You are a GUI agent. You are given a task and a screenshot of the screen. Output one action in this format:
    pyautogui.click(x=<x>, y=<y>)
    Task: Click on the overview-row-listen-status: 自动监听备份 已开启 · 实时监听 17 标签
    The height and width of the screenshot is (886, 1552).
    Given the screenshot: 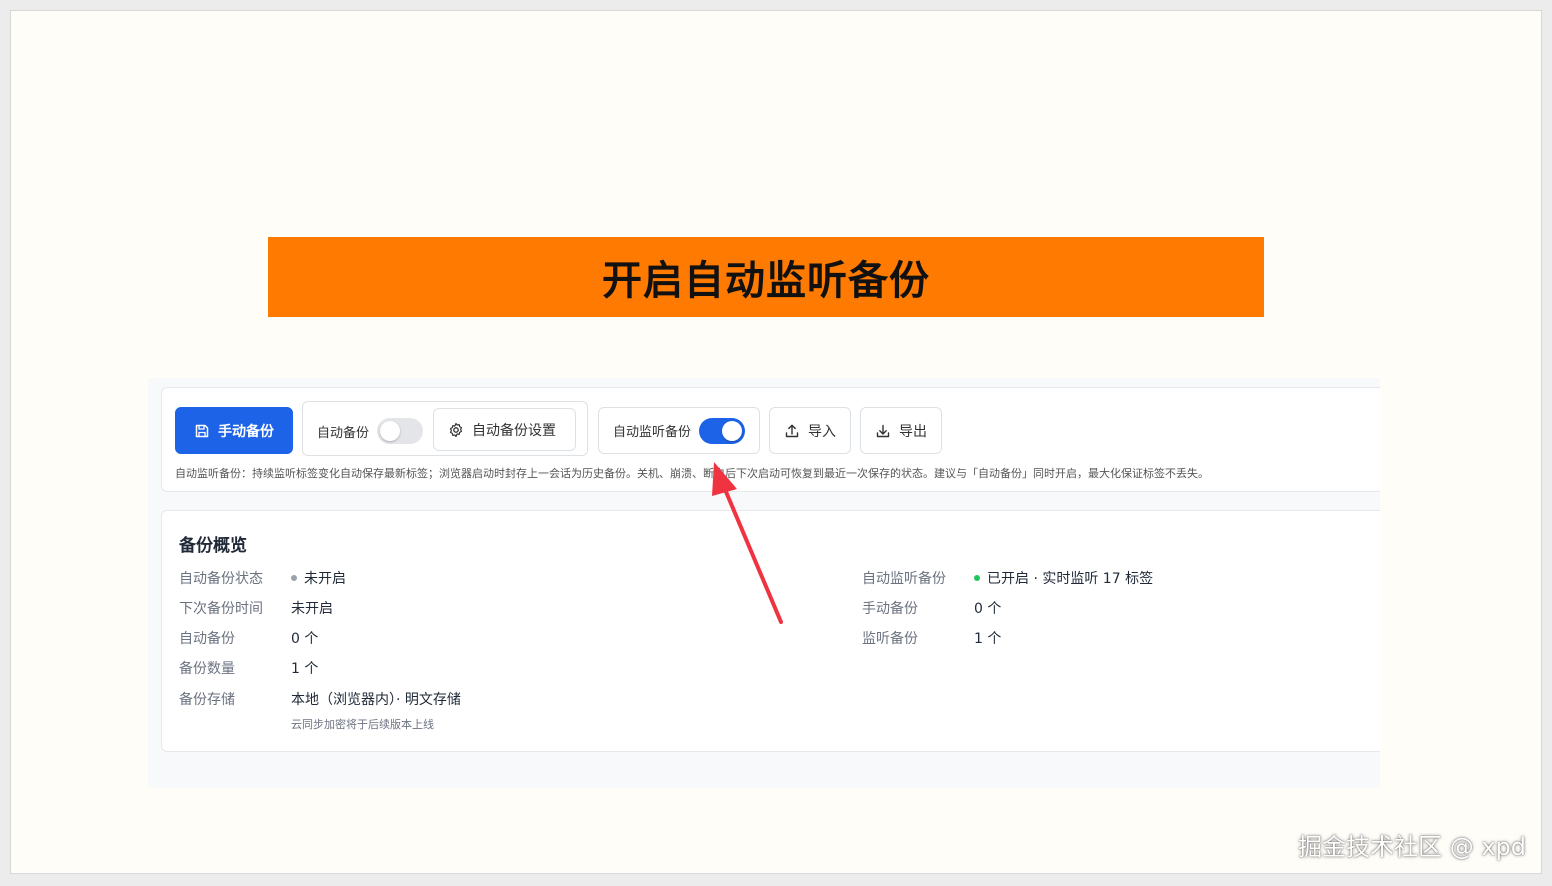 What is the action you would take?
    pyautogui.click(x=1007, y=578)
    